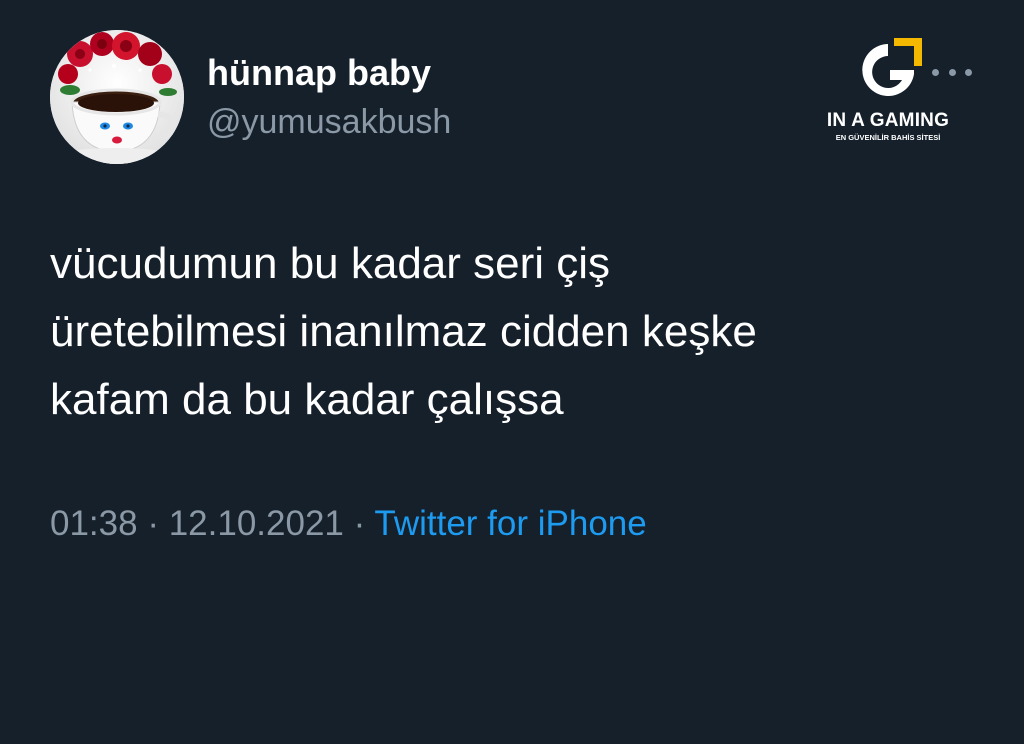 The image size is (1024, 744). Describe the element at coordinates (330, 263) in the screenshot. I see `tweet-text-line: vücudumun bu kadar seri çiş` at that location.